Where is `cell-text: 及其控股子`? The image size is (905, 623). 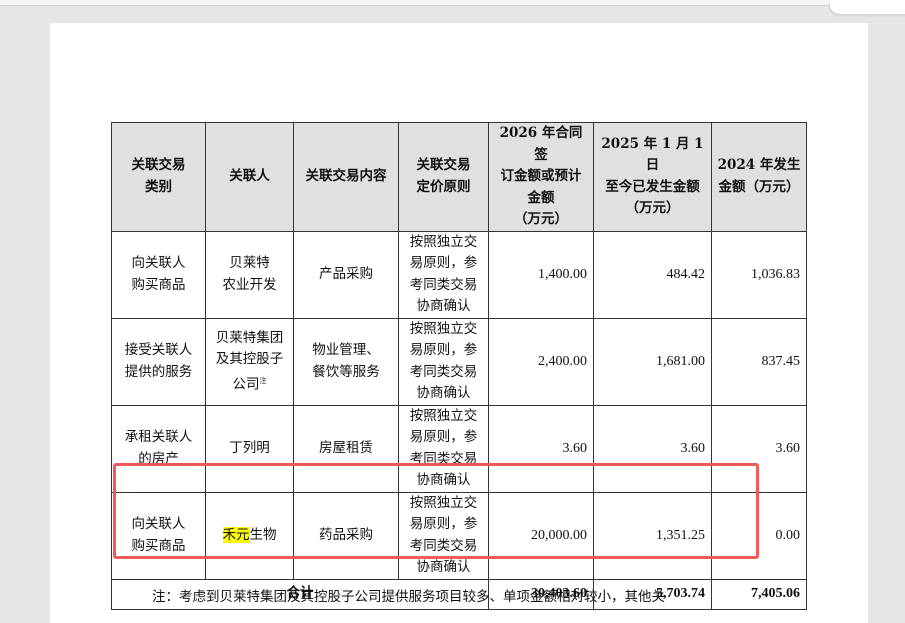
cell-text: 及其控股子 is located at coordinates (249, 359).